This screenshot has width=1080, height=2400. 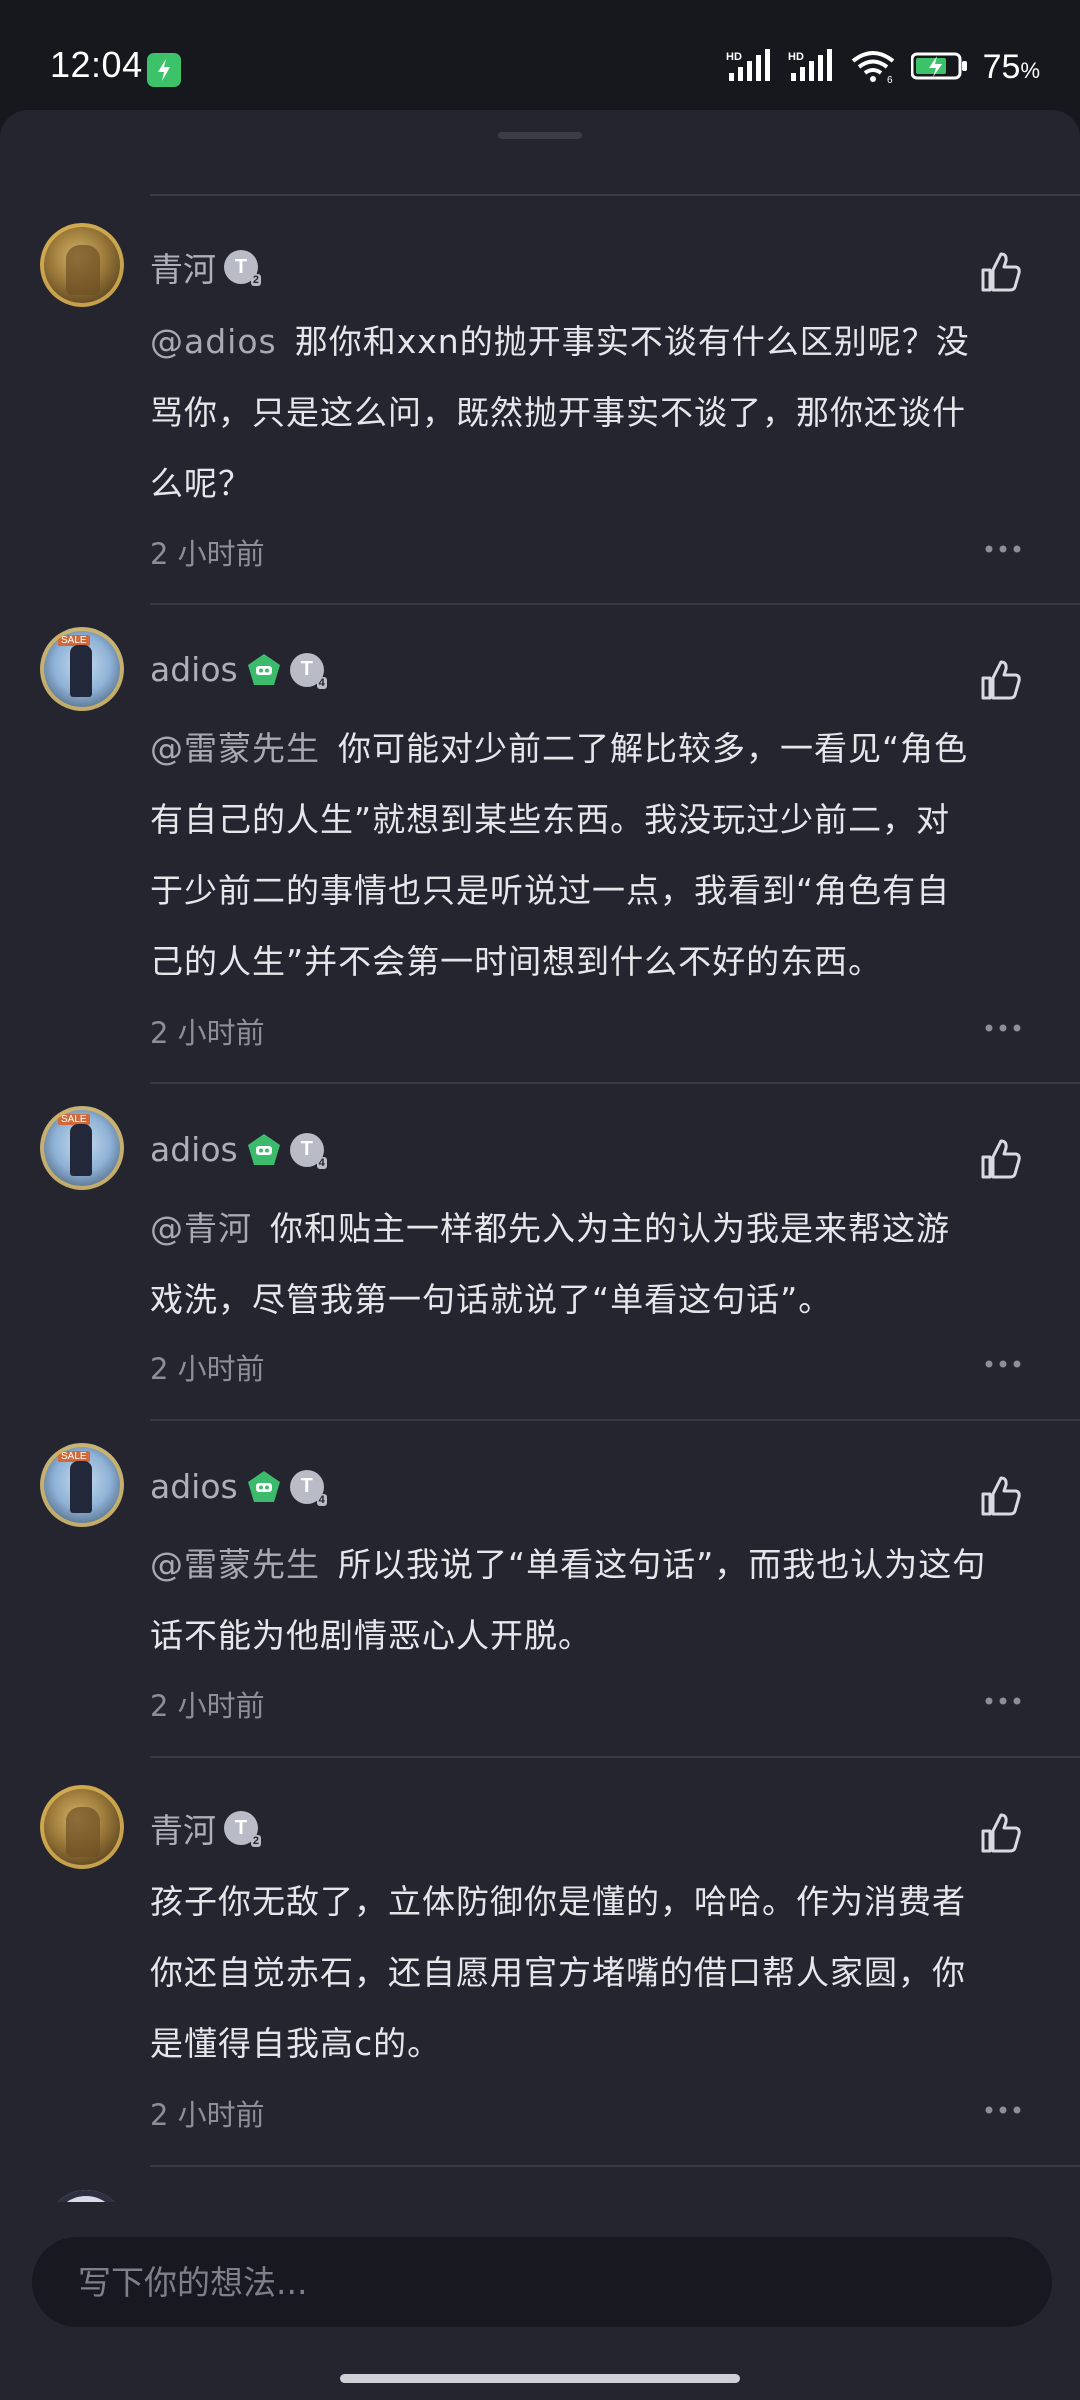 I want to click on comment-body: @雷蒙先生 所以我说了“单看这句话”，而我也认为这句 话不能为他剧情恶心人开脱。, so click(x=568, y=1600).